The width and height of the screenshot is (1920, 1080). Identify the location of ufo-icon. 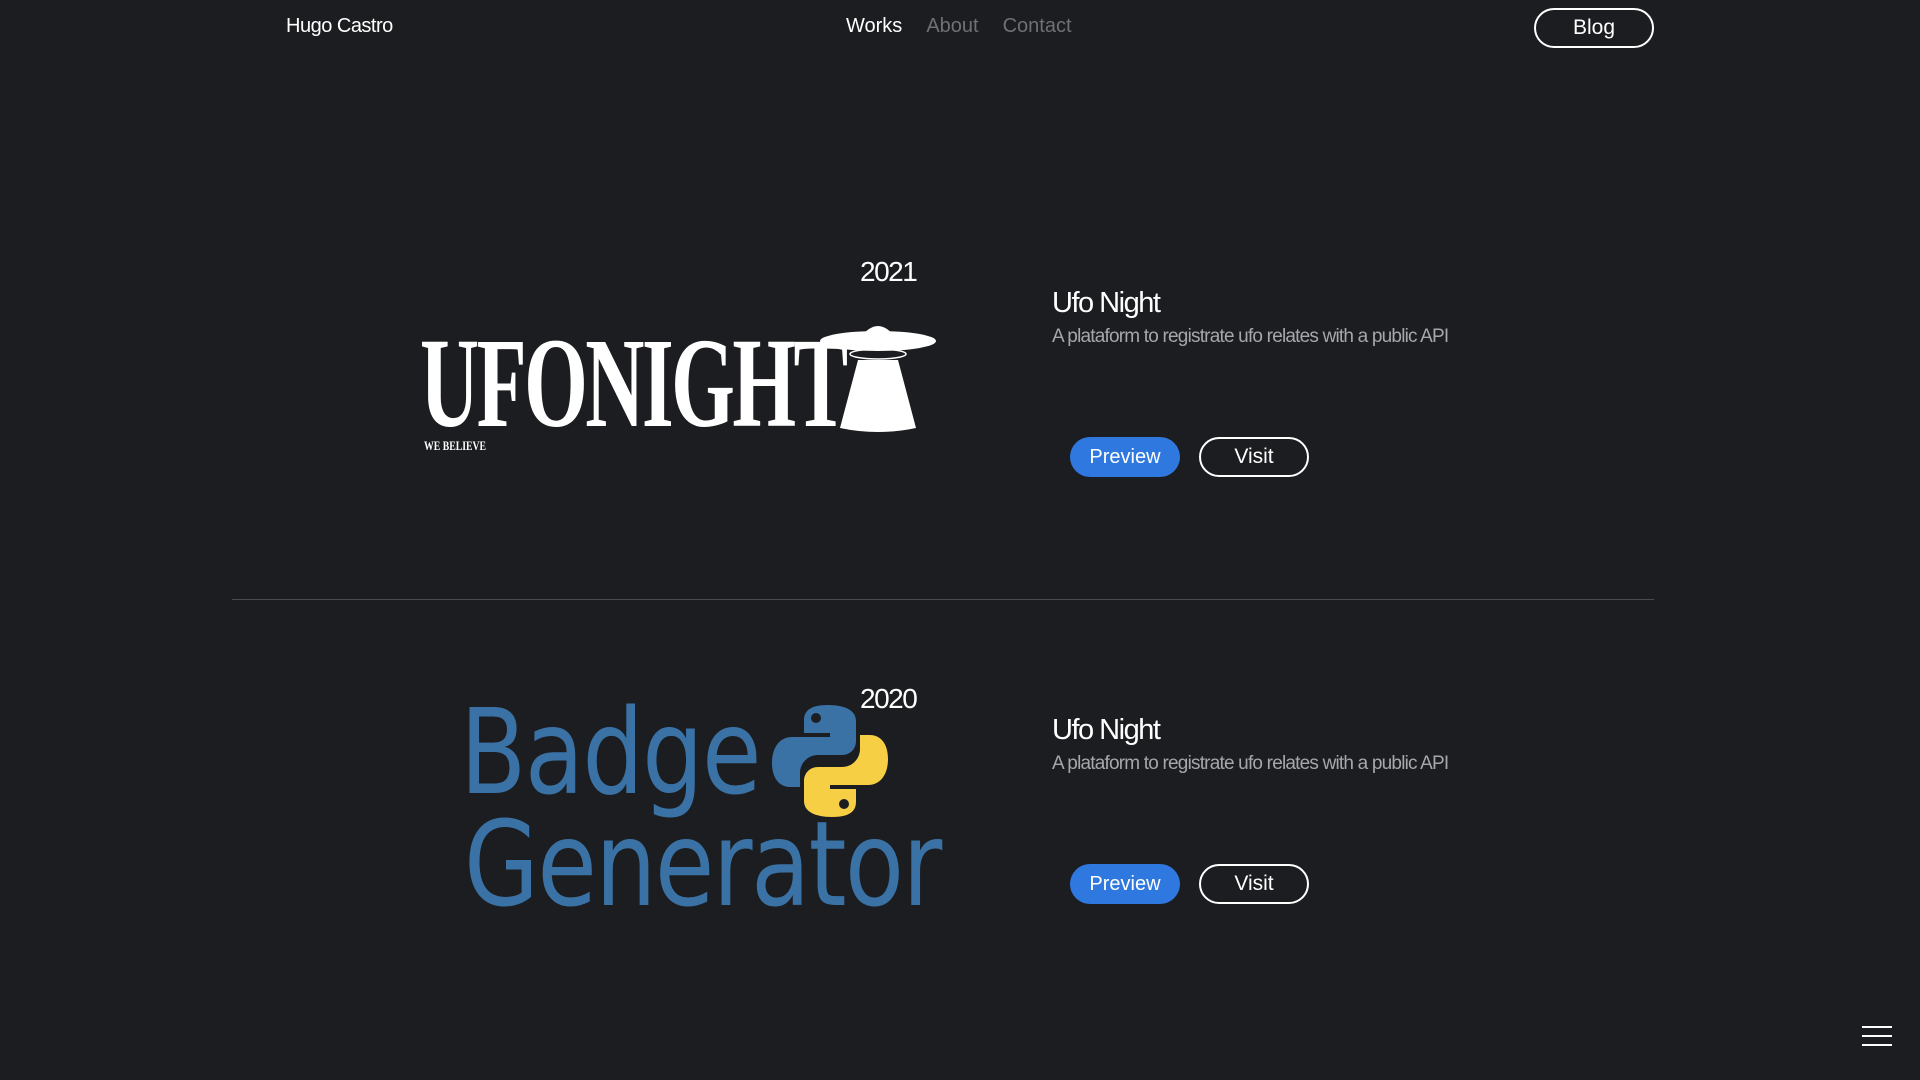
(878, 379).